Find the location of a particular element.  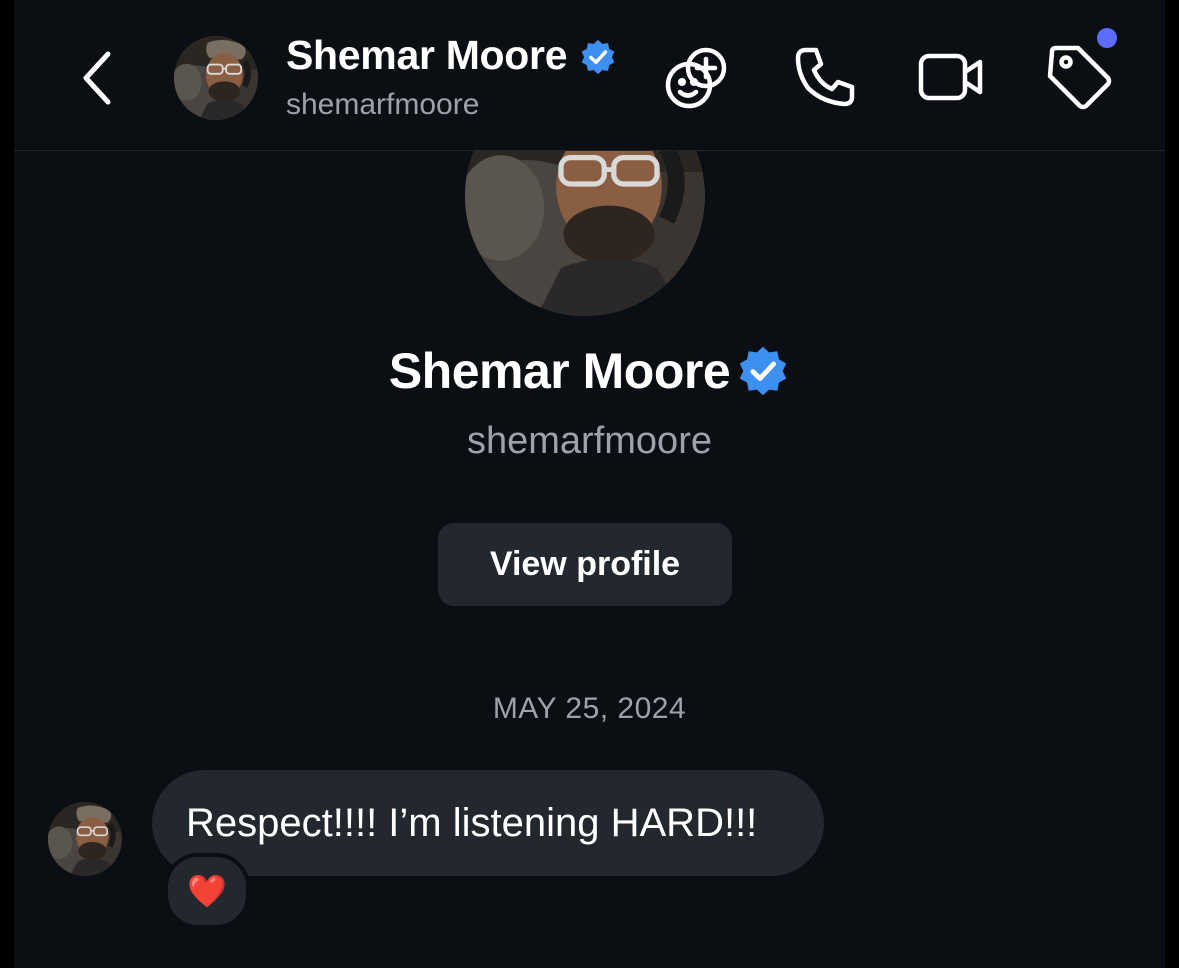

profile-title: Shemar Moore is located at coordinates (589, 371).